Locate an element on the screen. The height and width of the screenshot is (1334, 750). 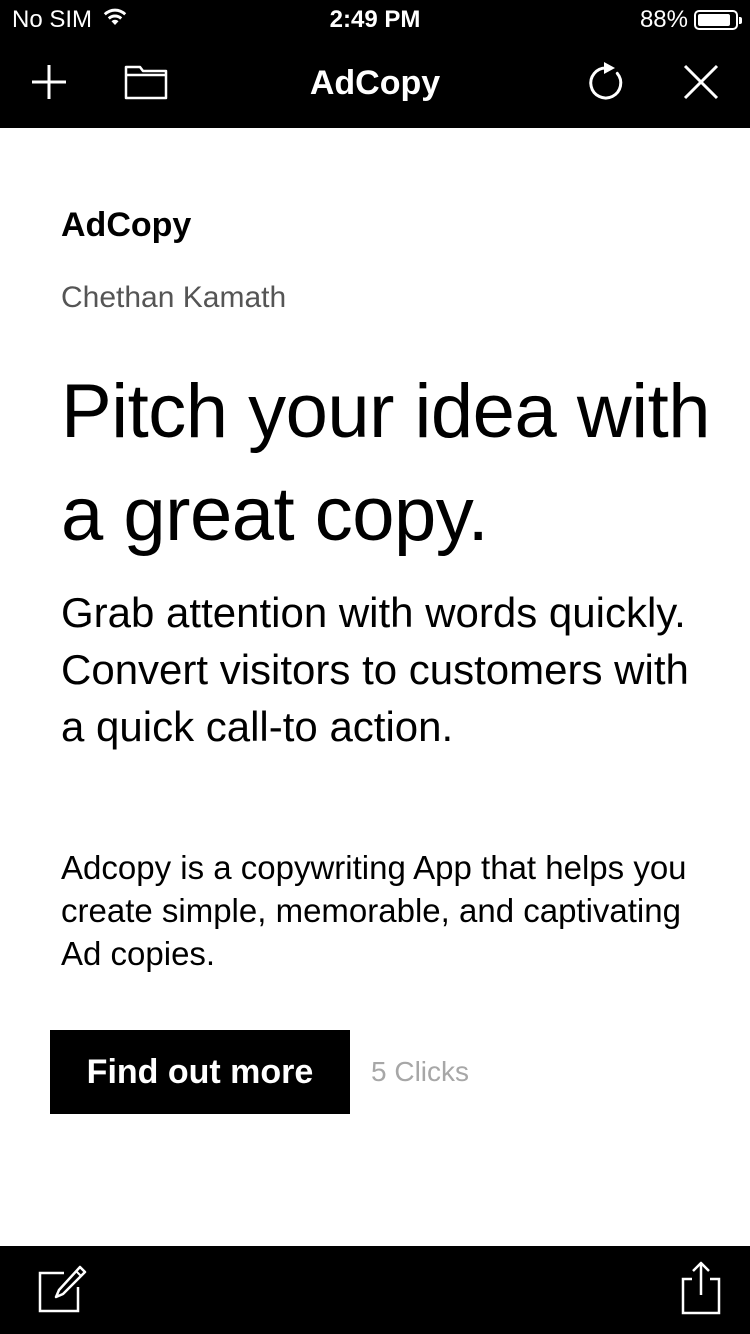
battery-fill is located at coordinates (714, 20).